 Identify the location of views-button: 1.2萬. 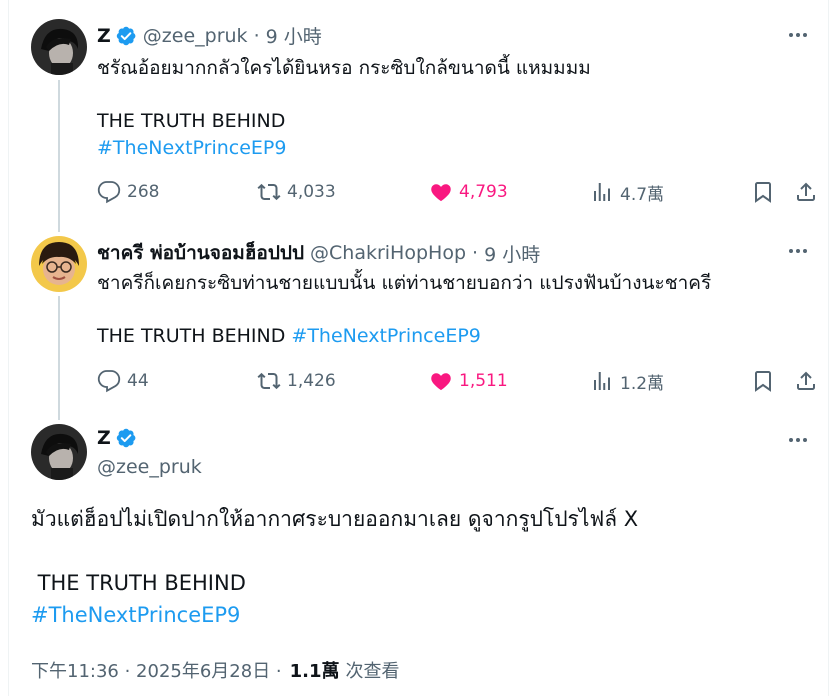
(627, 381).